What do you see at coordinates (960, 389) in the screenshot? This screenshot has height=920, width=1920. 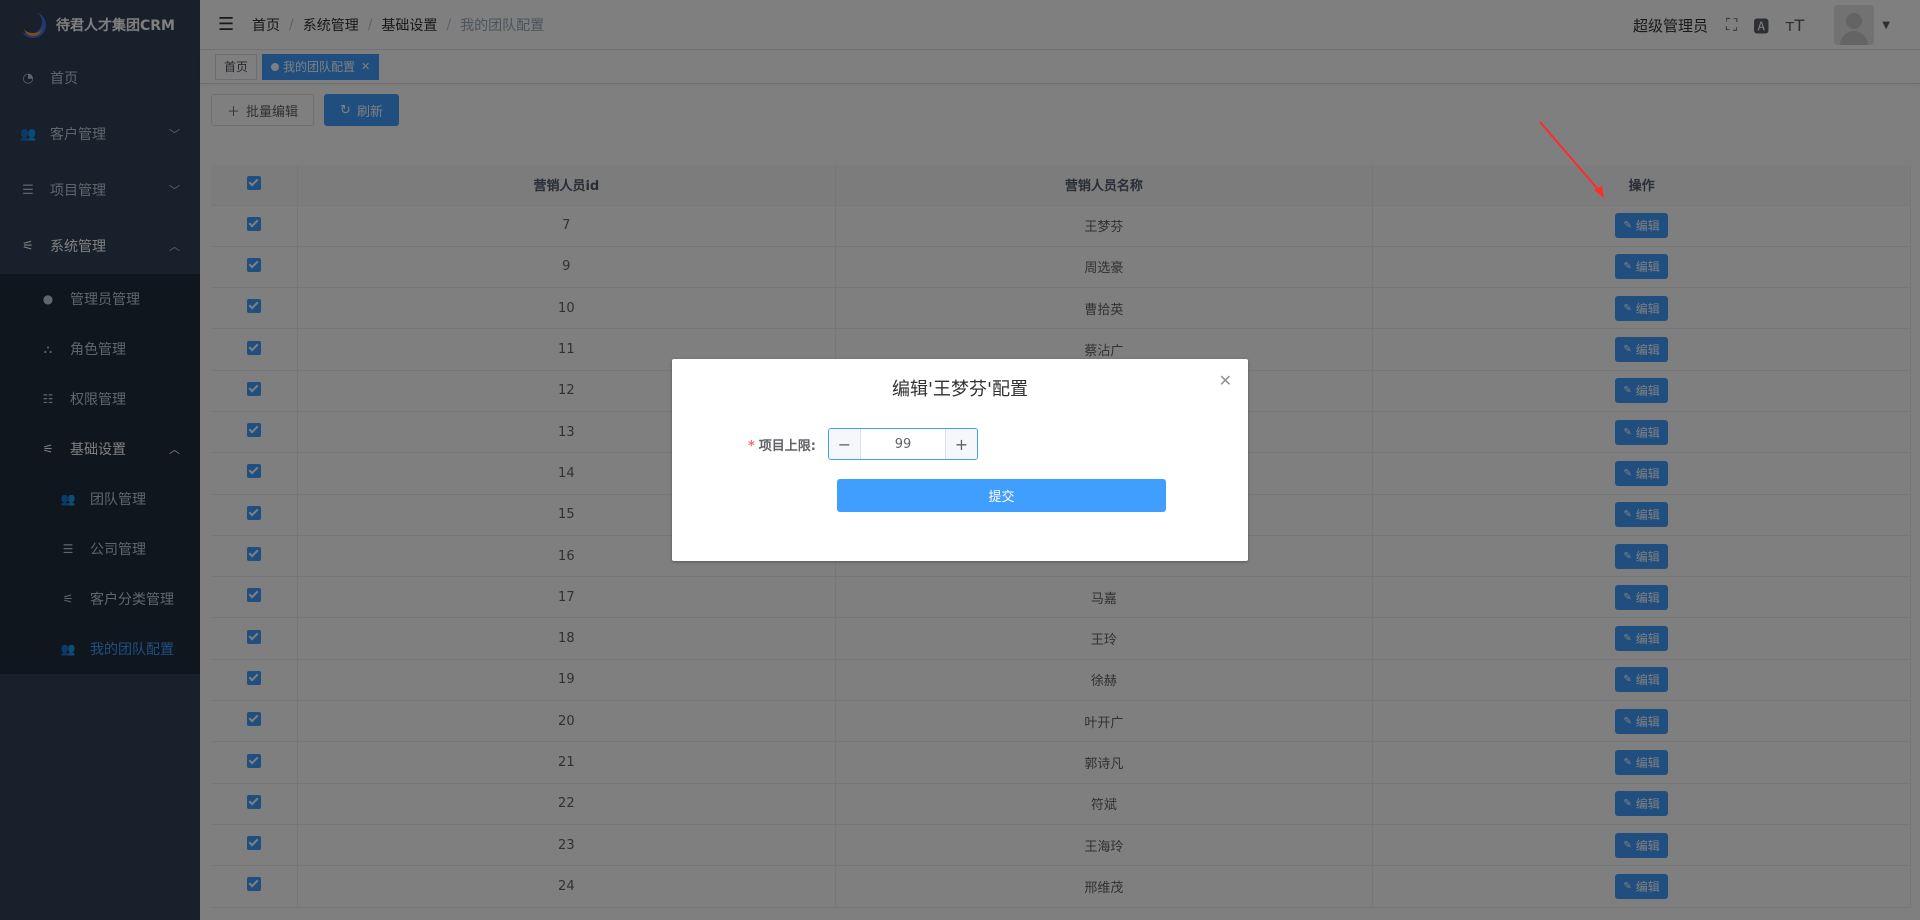 I see `dialog-title: 编辑'王梦芬'配置` at bounding box center [960, 389].